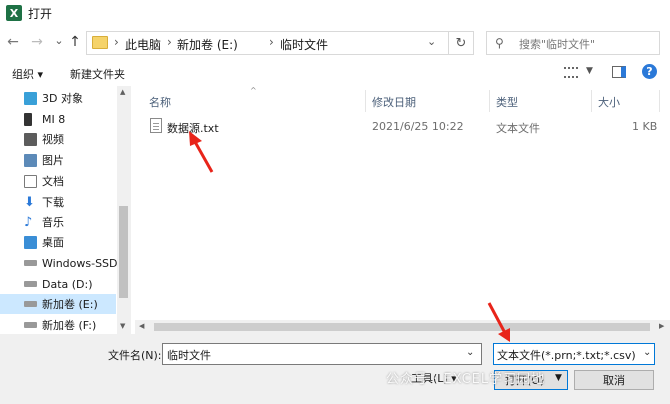 This screenshot has height=404, width=670. Describe the element at coordinates (649, 71) in the screenshot. I see `help-icon: ?` at that location.